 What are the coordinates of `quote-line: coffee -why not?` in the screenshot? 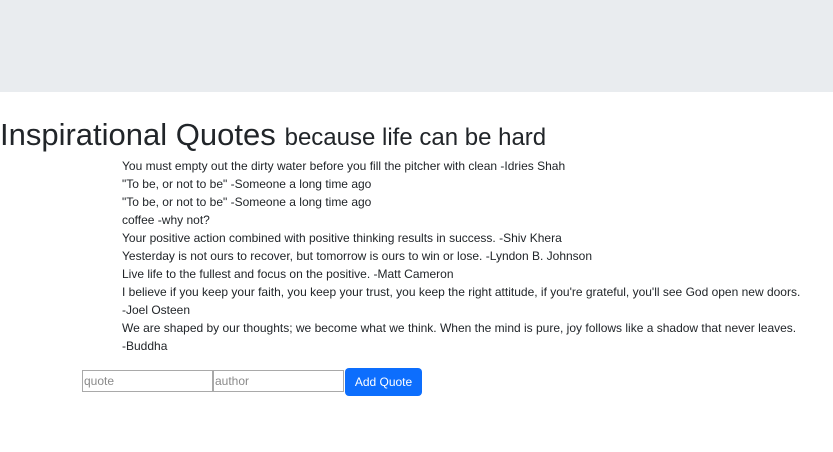 It's located at (166, 220).